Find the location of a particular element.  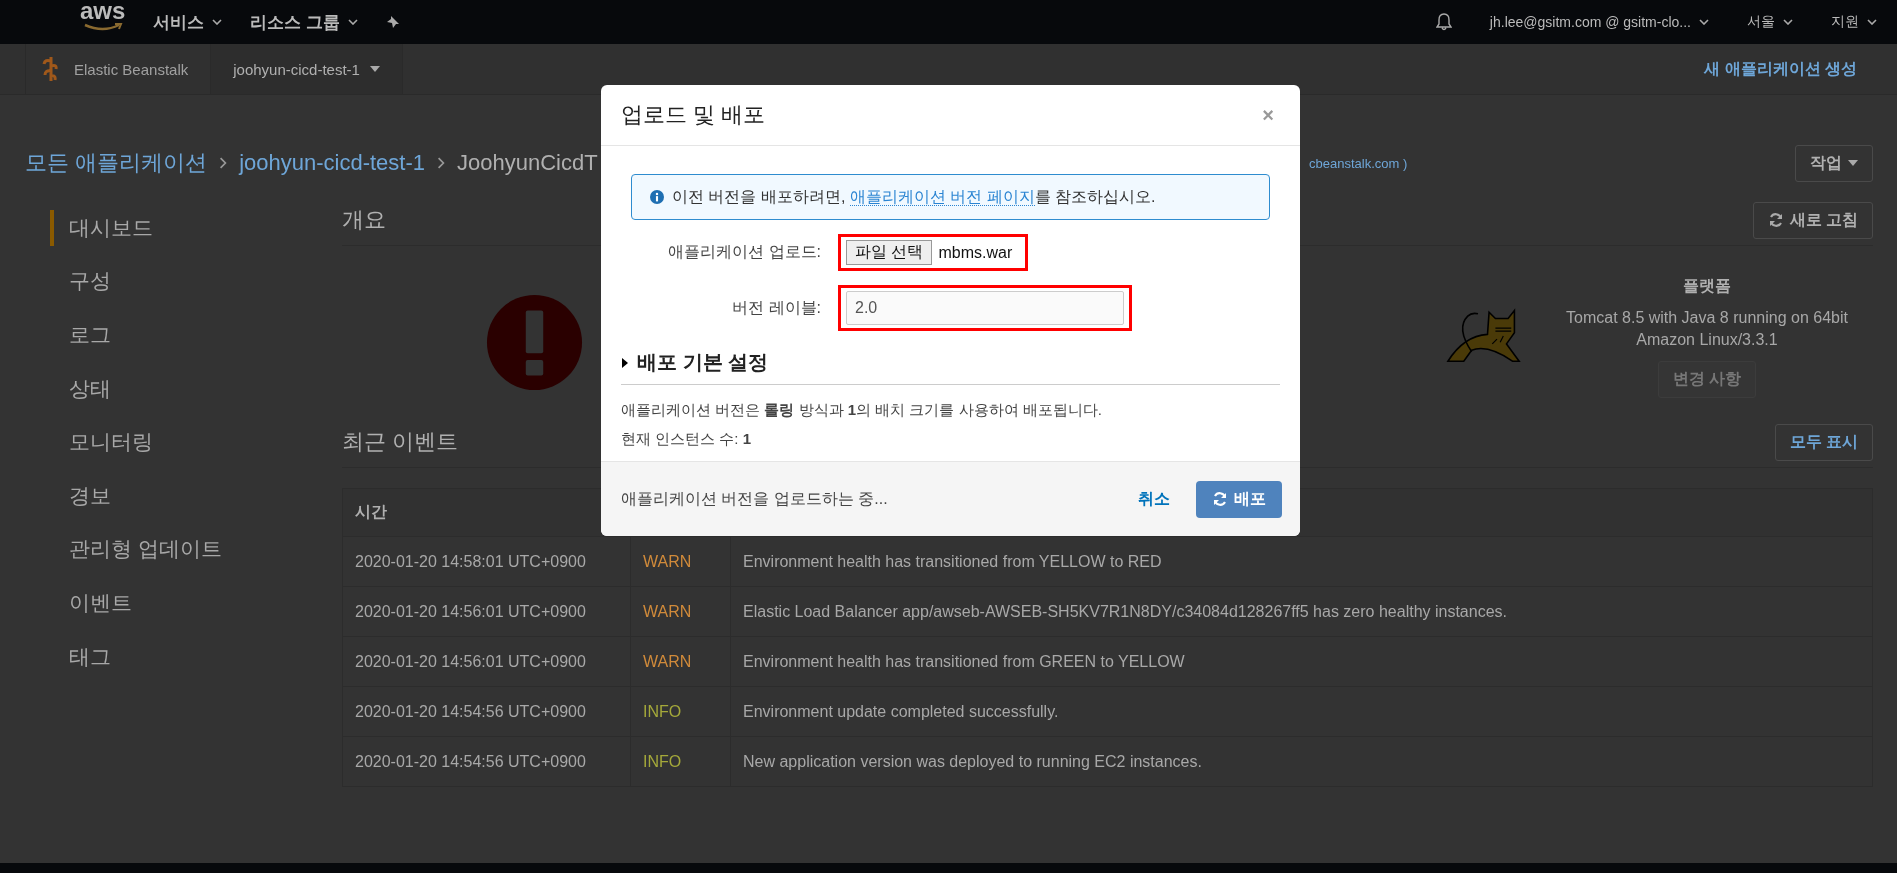

dialog-title: 업로드 및 배포 is located at coordinates (693, 115).